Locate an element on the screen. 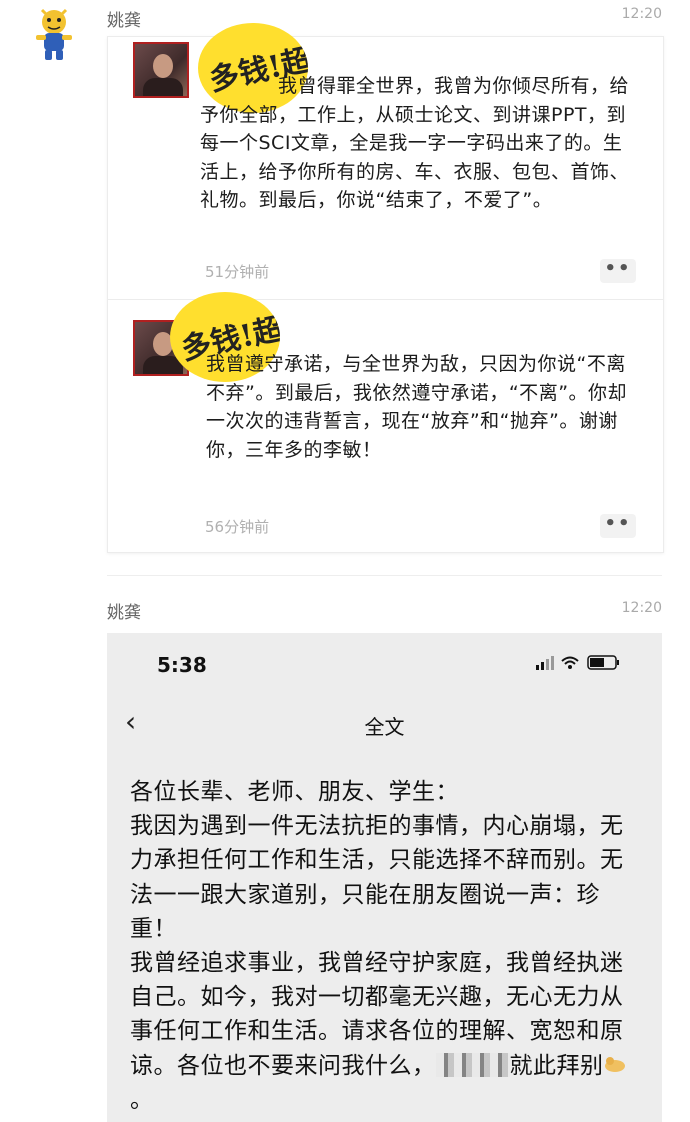 This screenshot has width=690, height=1122. post-ago: 51分钟前 is located at coordinates (237, 272).